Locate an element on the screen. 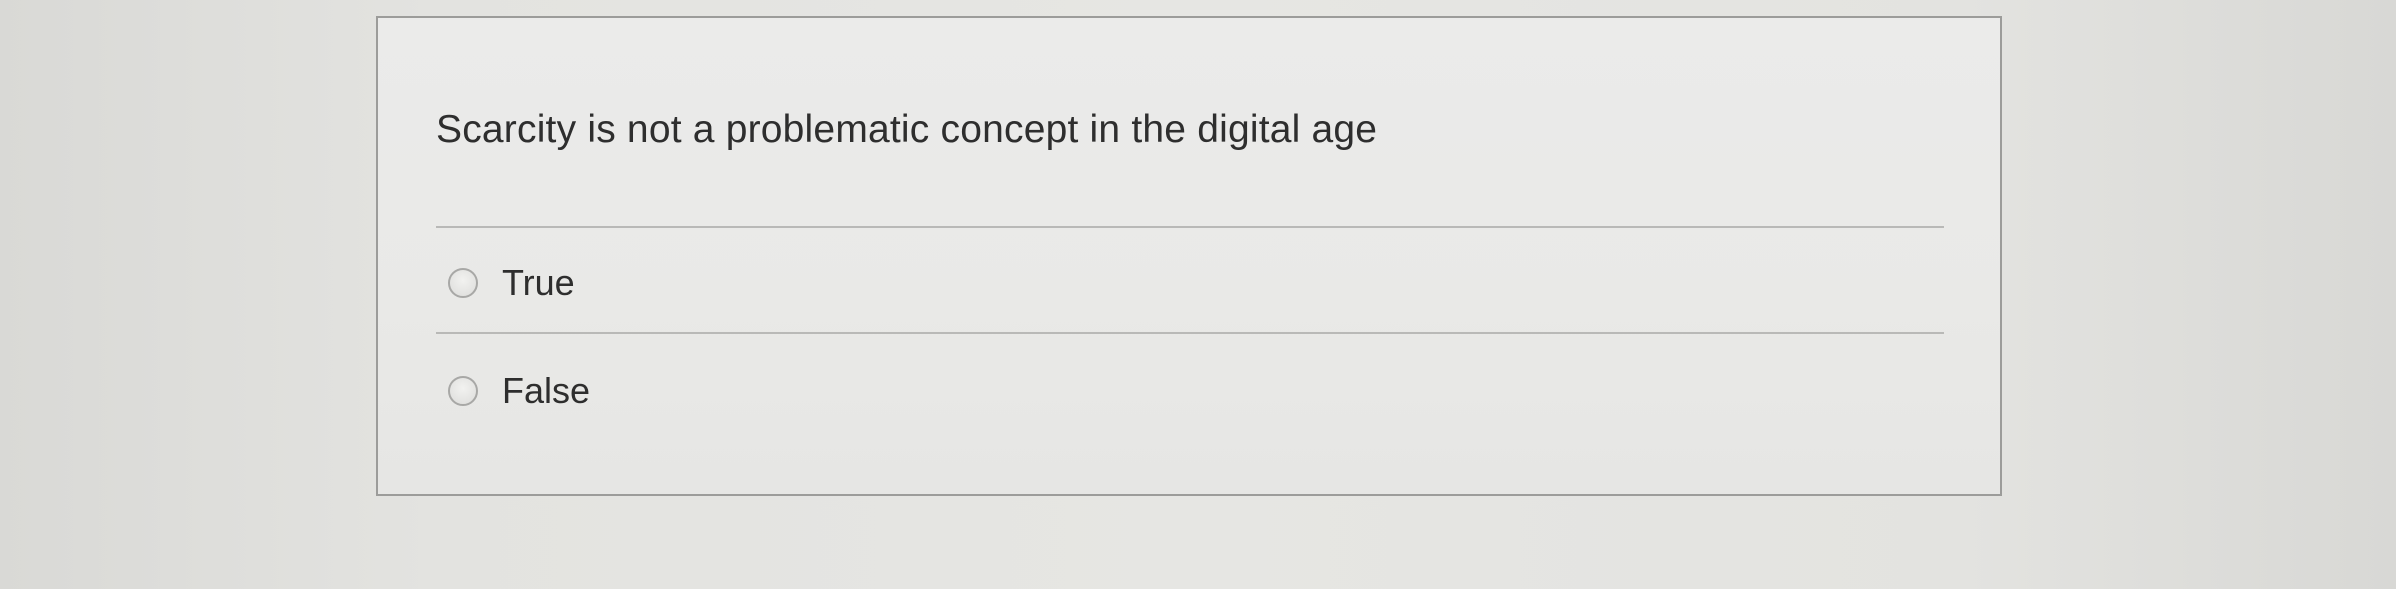 The height and width of the screenshot is (589, 2396). option-true: True is located at coordinates (511, 283).